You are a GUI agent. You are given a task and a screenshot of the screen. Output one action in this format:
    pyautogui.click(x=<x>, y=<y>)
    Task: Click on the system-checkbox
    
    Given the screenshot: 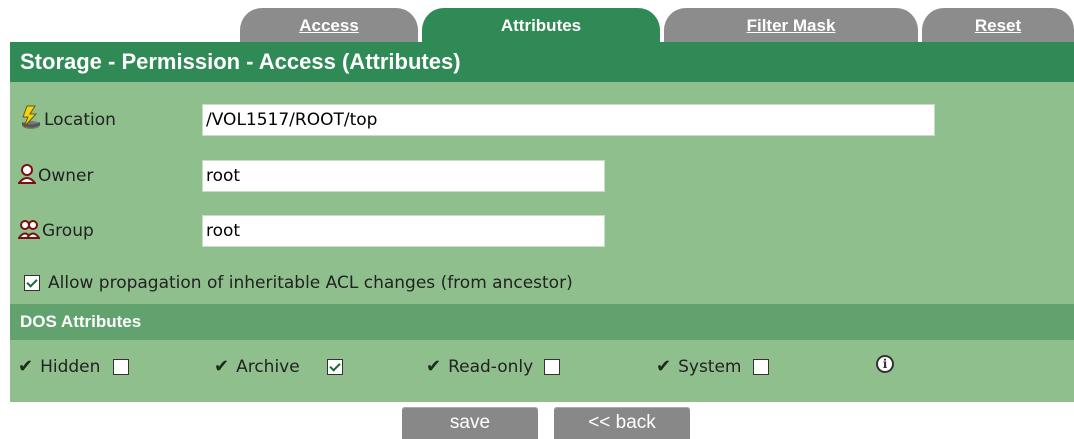 What is the action you would take?
    pyautogui.click(x=760, y=366)
    